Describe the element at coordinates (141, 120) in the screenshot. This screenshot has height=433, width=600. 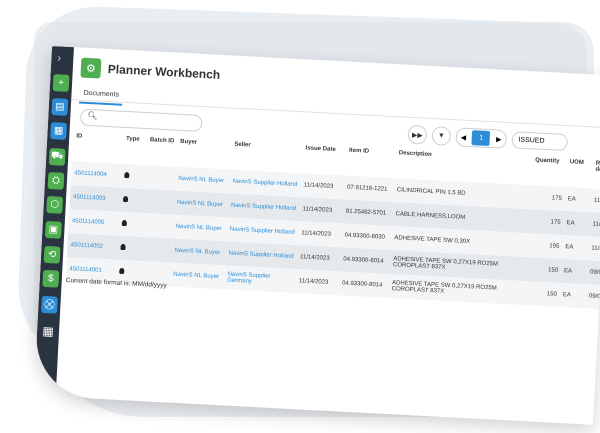
I see `search-input: 🔍︎` at that location.